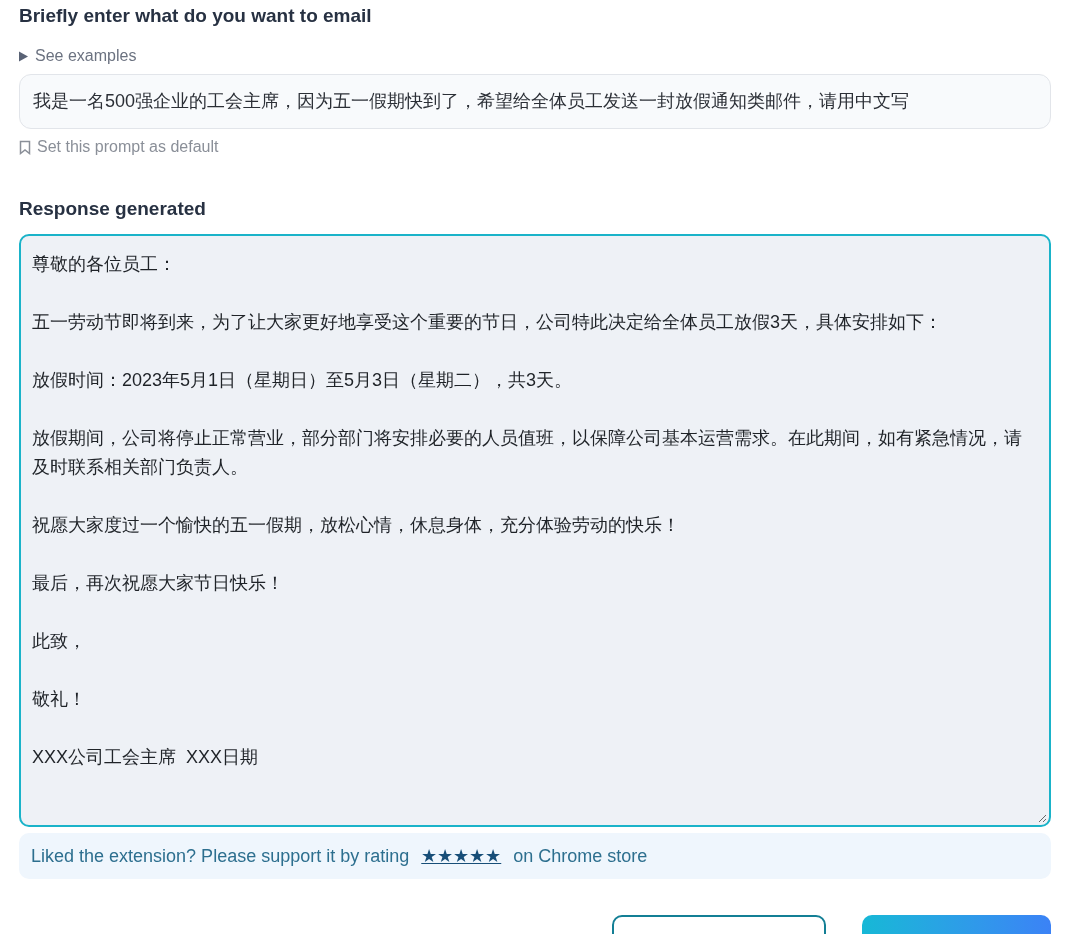 Image resolution: width=1080 pixels, height=934 pixels. What do you see at coordinates (24, 56) in the screenshot?
I see `disclosure-triangle-icon` at bounding box center [24, 56].